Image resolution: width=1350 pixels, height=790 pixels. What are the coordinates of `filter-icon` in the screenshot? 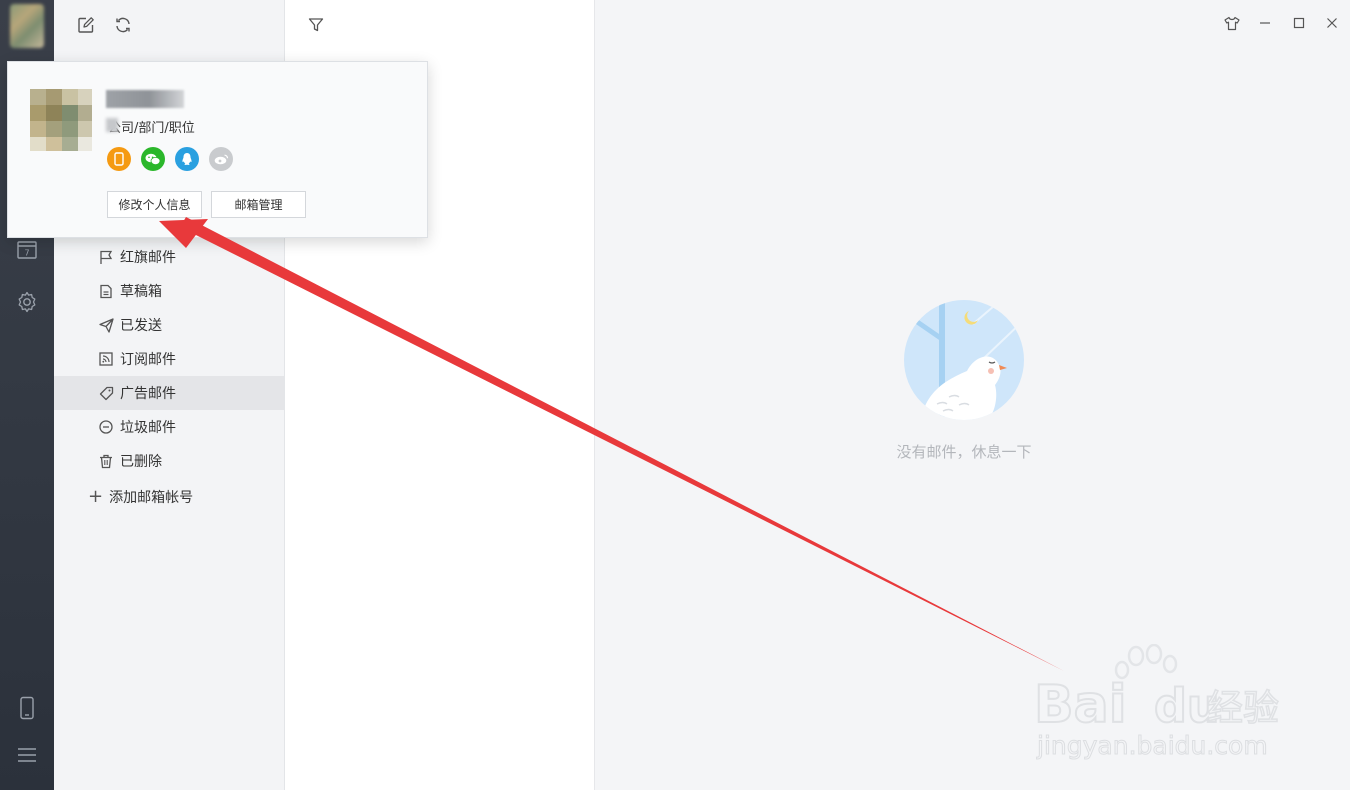 It's located at (316, 25).